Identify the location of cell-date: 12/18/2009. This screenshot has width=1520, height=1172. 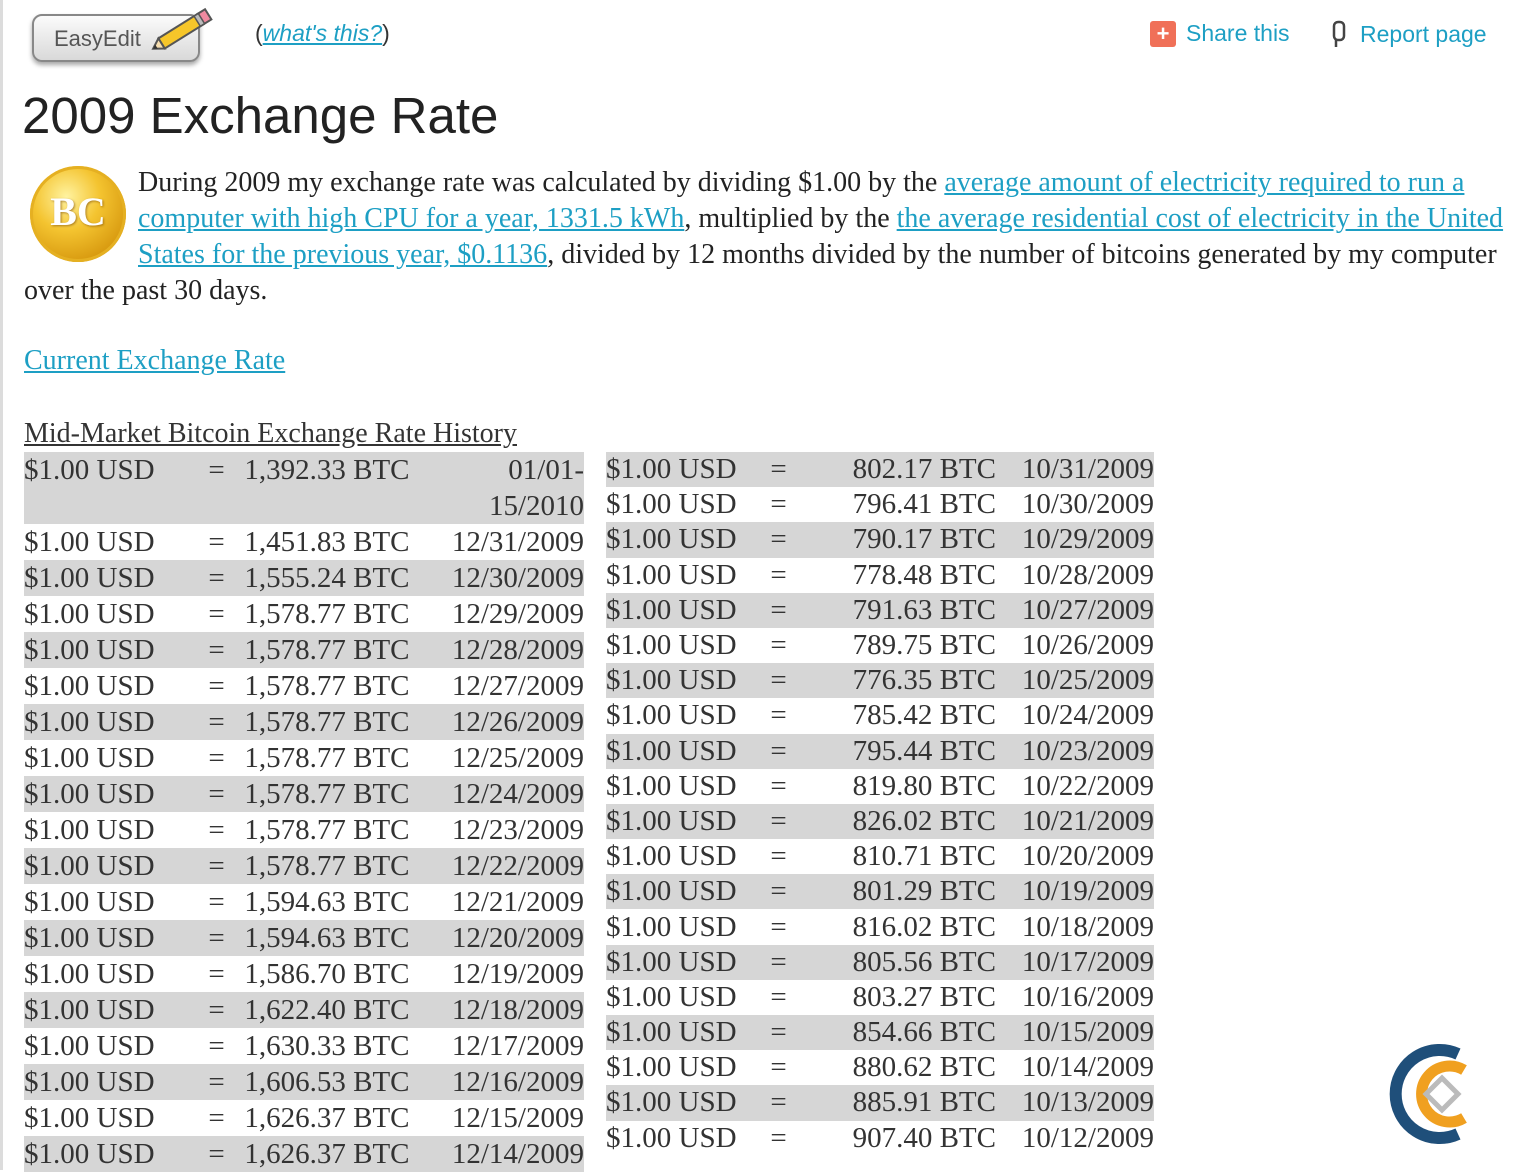
(514, 1010).